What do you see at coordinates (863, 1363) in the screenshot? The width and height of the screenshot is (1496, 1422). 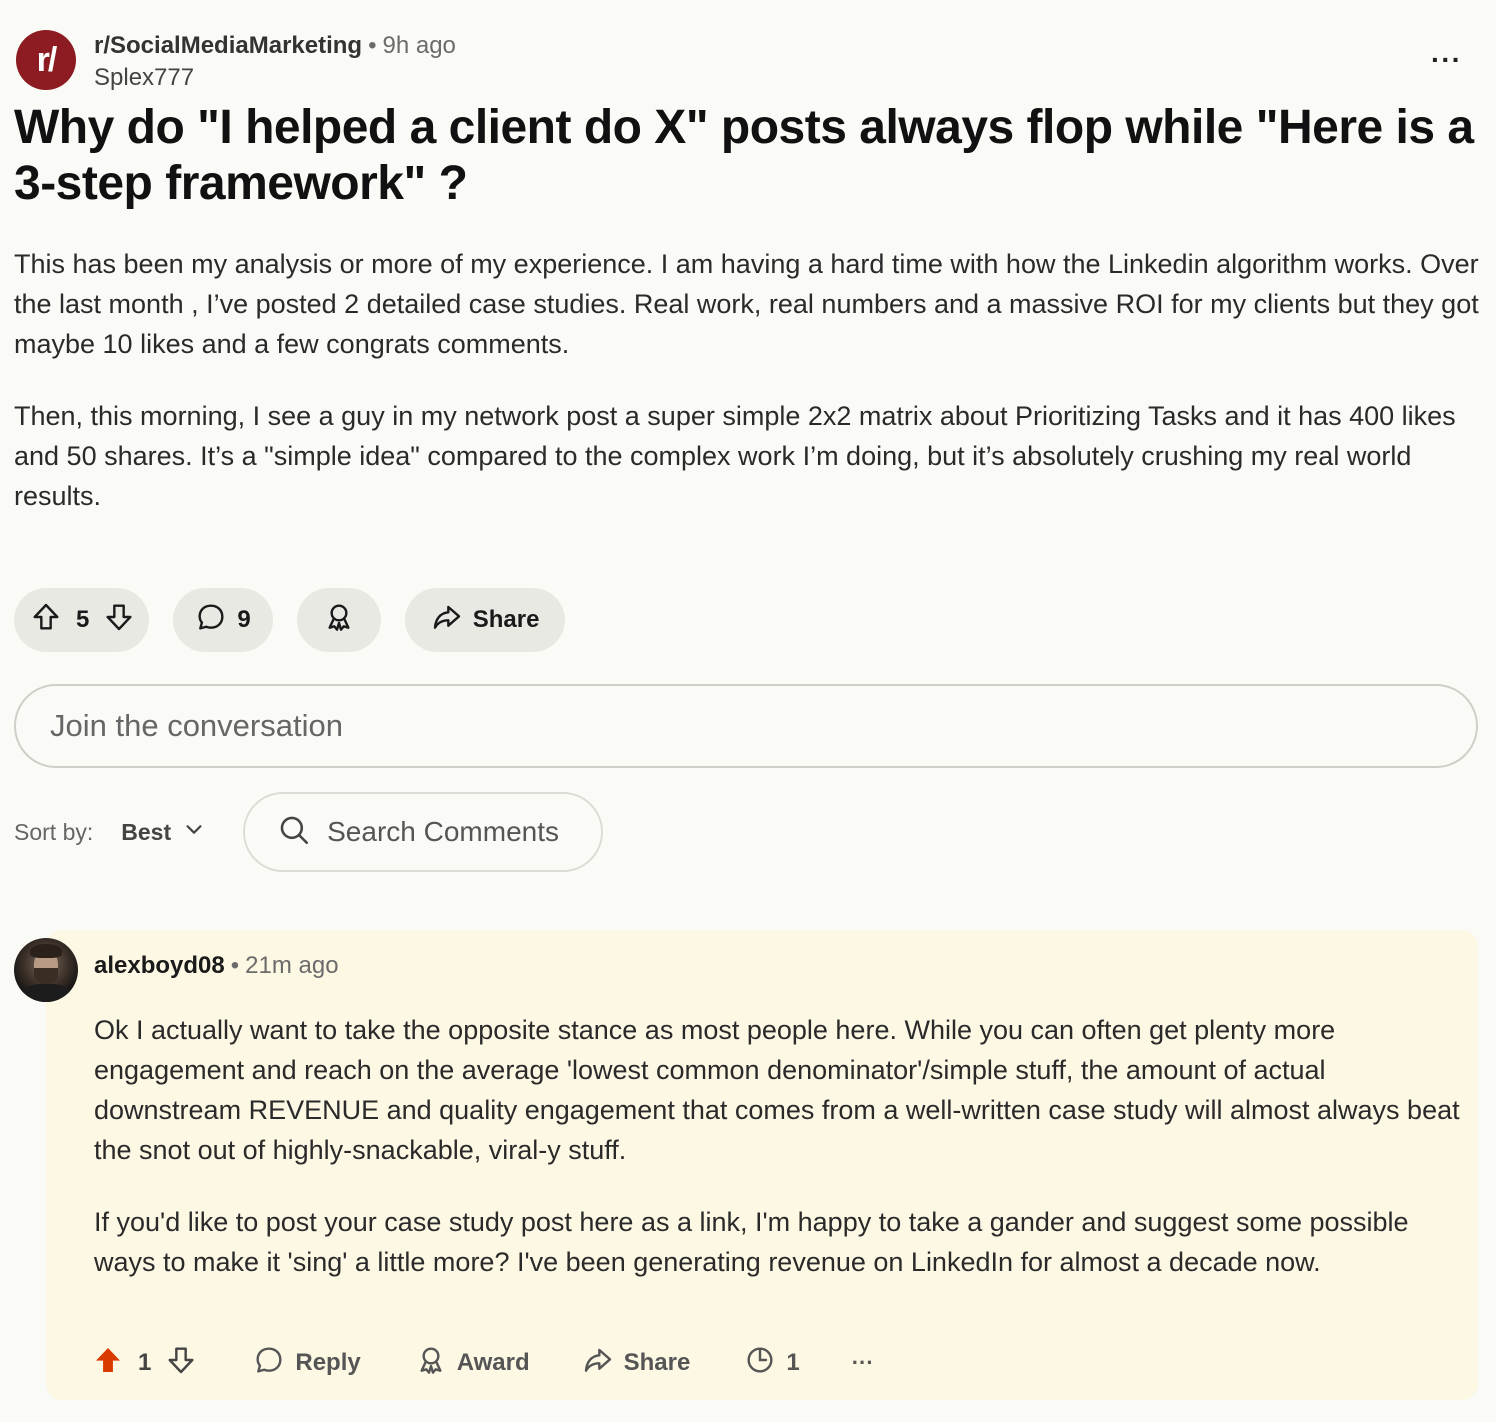 I see `comment-more-options-button: ···` at bounding box center [863, 1363].